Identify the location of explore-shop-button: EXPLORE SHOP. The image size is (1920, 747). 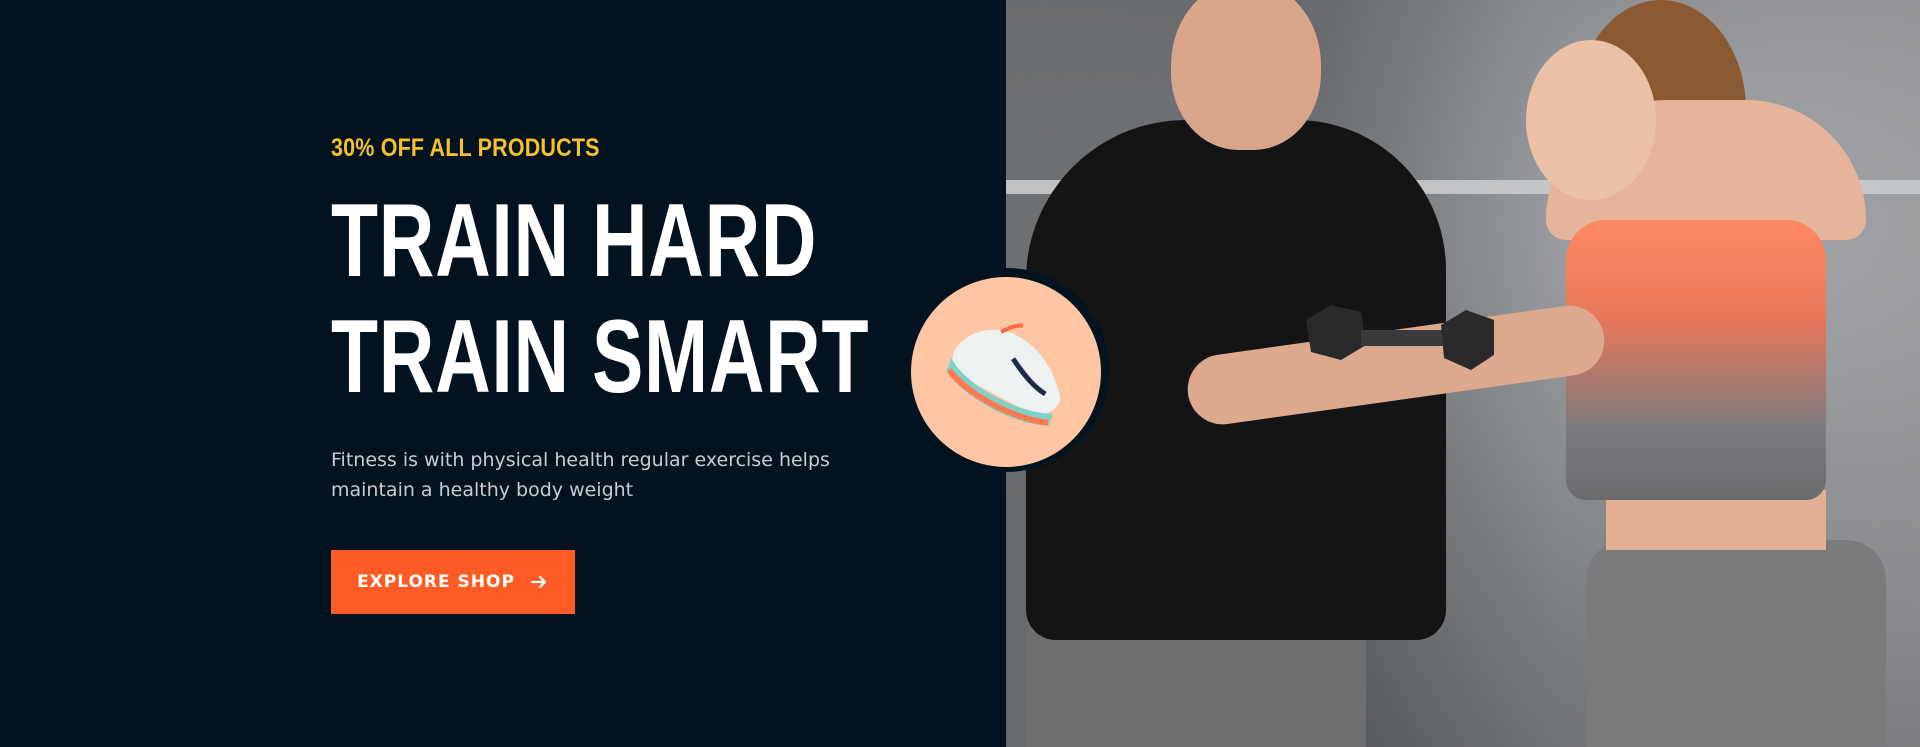
(453, 582).